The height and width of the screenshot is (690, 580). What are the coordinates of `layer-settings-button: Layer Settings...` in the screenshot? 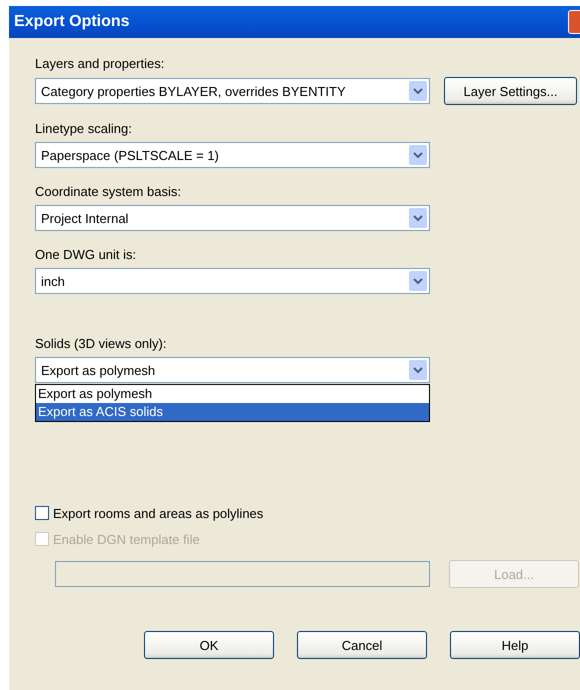 It's located at (510, 91).